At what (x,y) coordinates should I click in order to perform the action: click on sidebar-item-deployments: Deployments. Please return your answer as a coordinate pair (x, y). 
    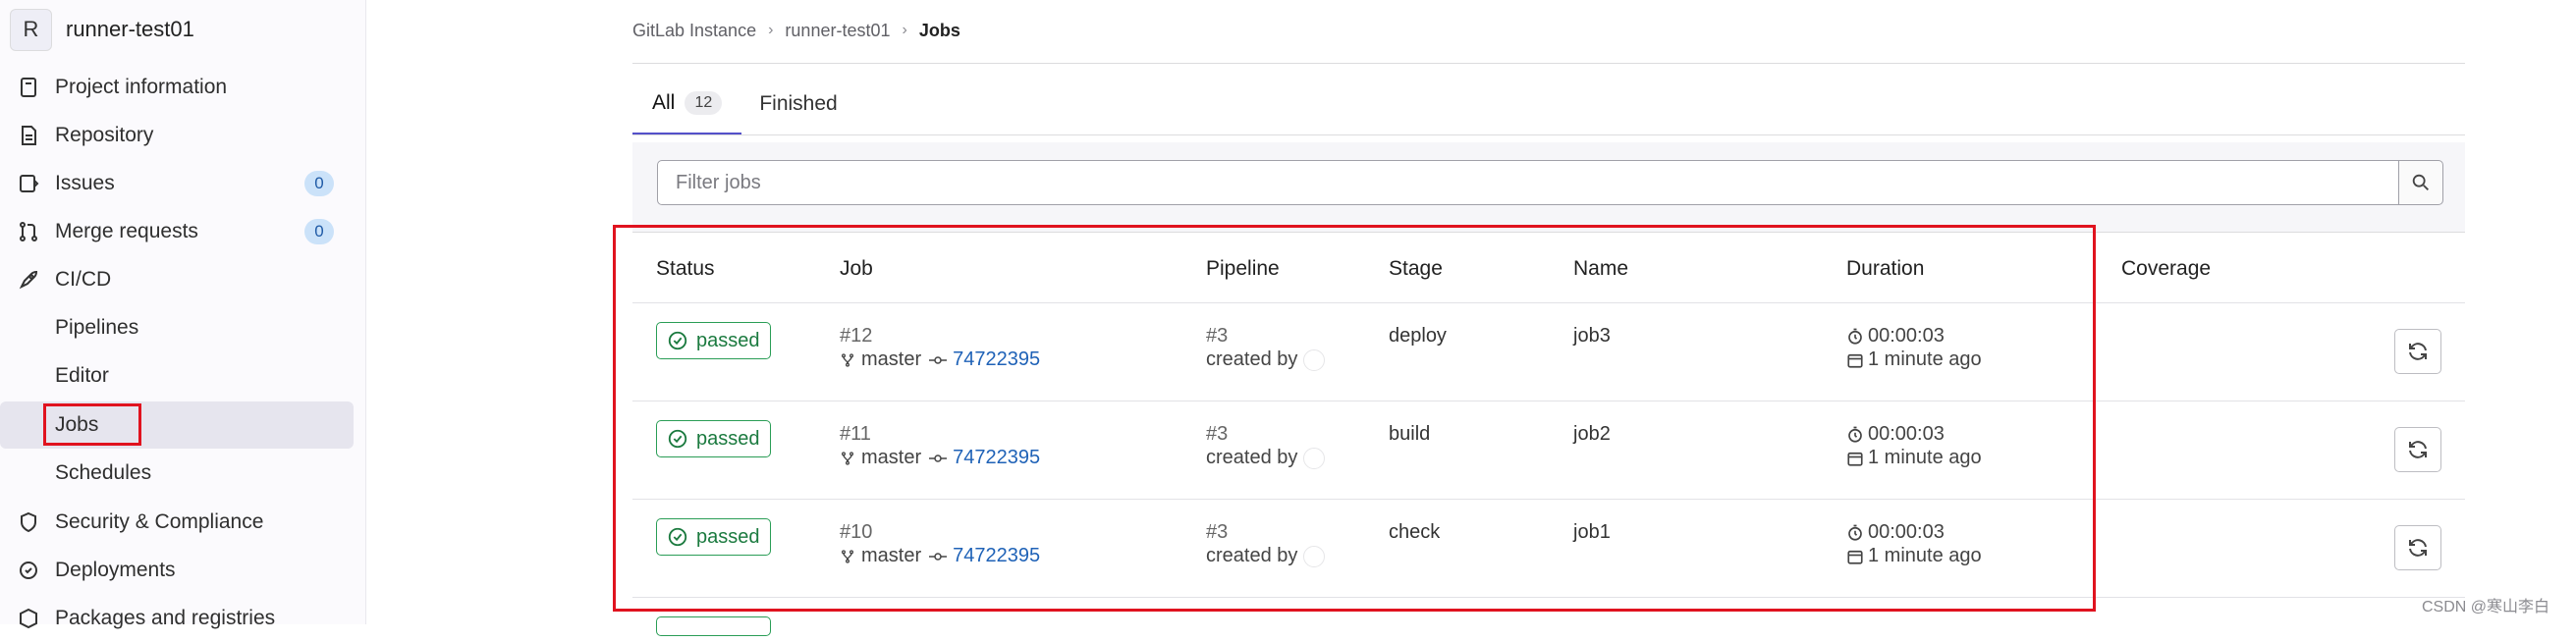
    Looking at the image, I should click on (183, 570).